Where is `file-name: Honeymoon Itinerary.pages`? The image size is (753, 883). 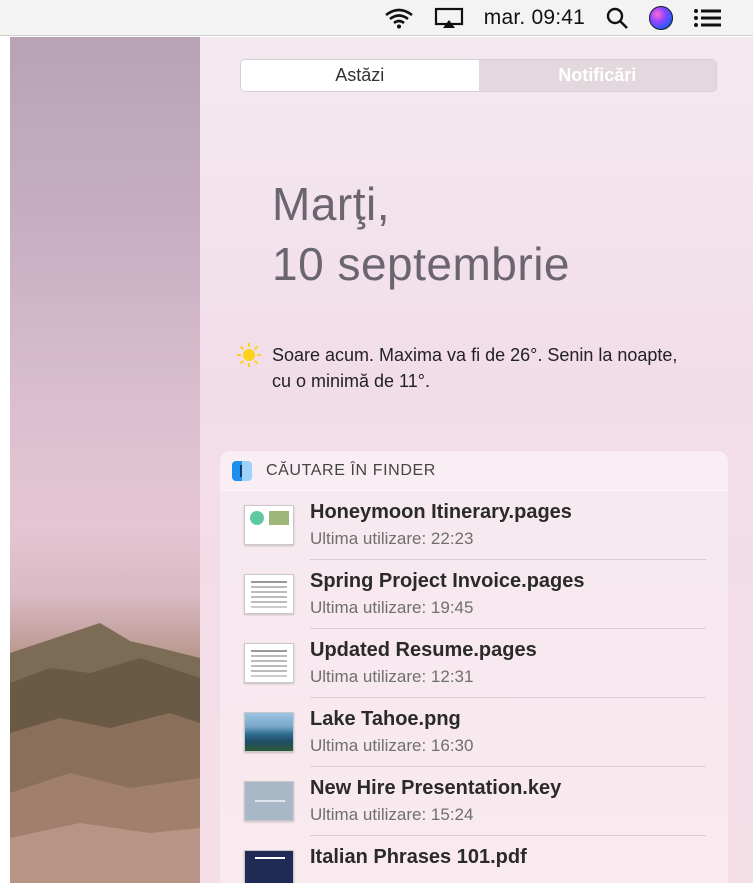 file-name: Honeymoon Itinerary.pages is located at coordinates (441, 512).